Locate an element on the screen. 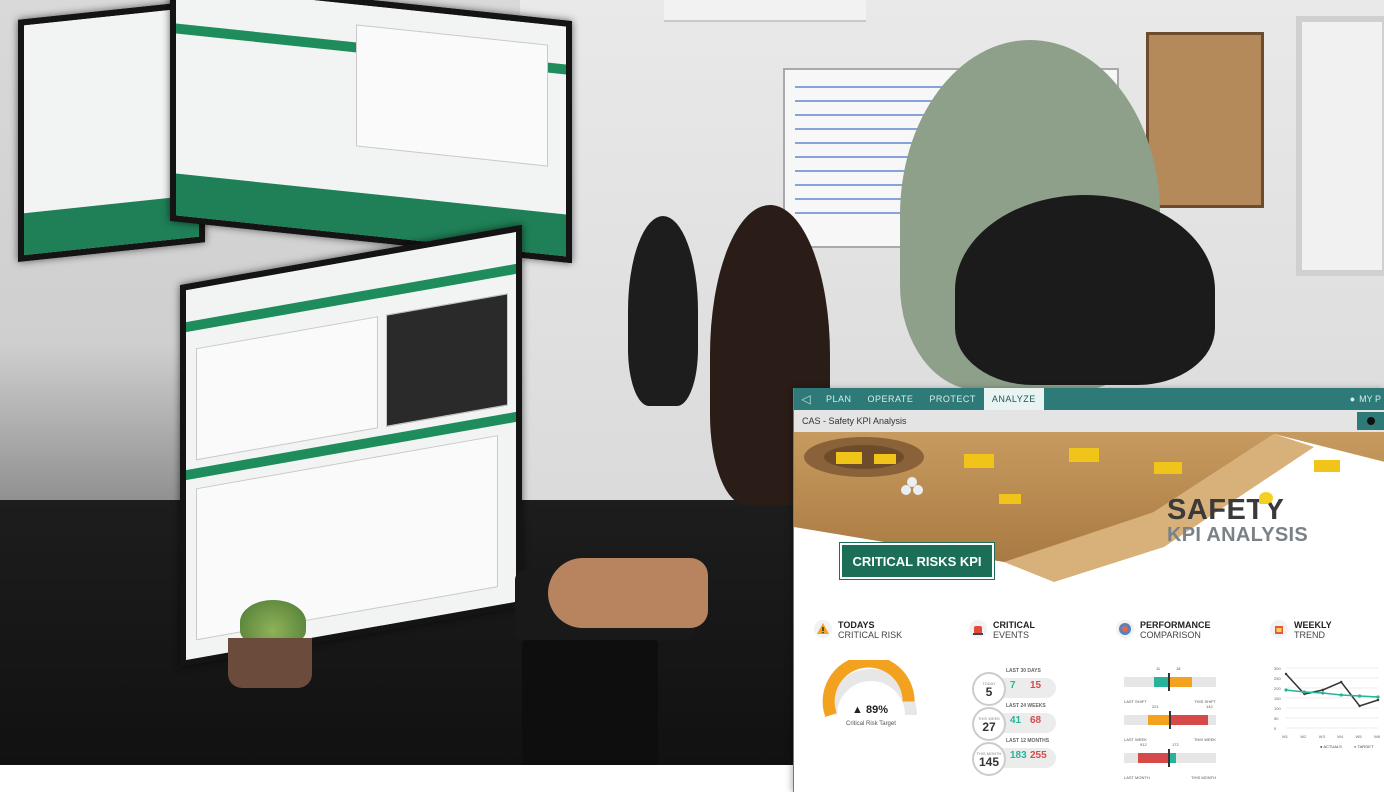  perf-left-label: LAST SHIFT is located at coordinates (1135, 701).